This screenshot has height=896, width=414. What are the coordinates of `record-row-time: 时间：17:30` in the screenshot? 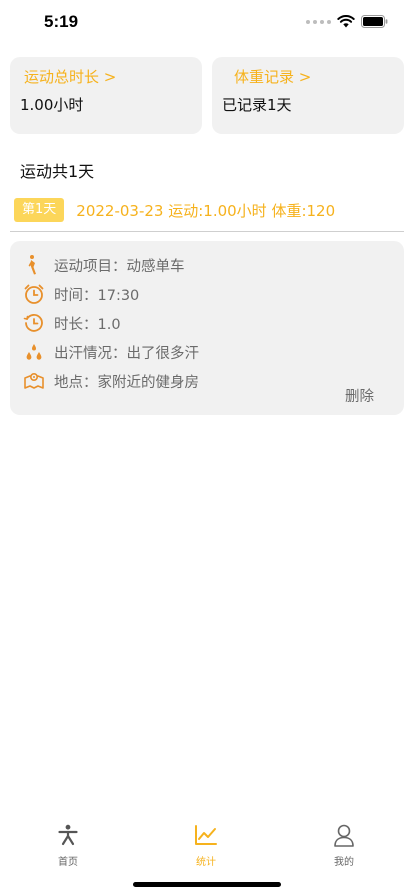 It's located at (80, 294).